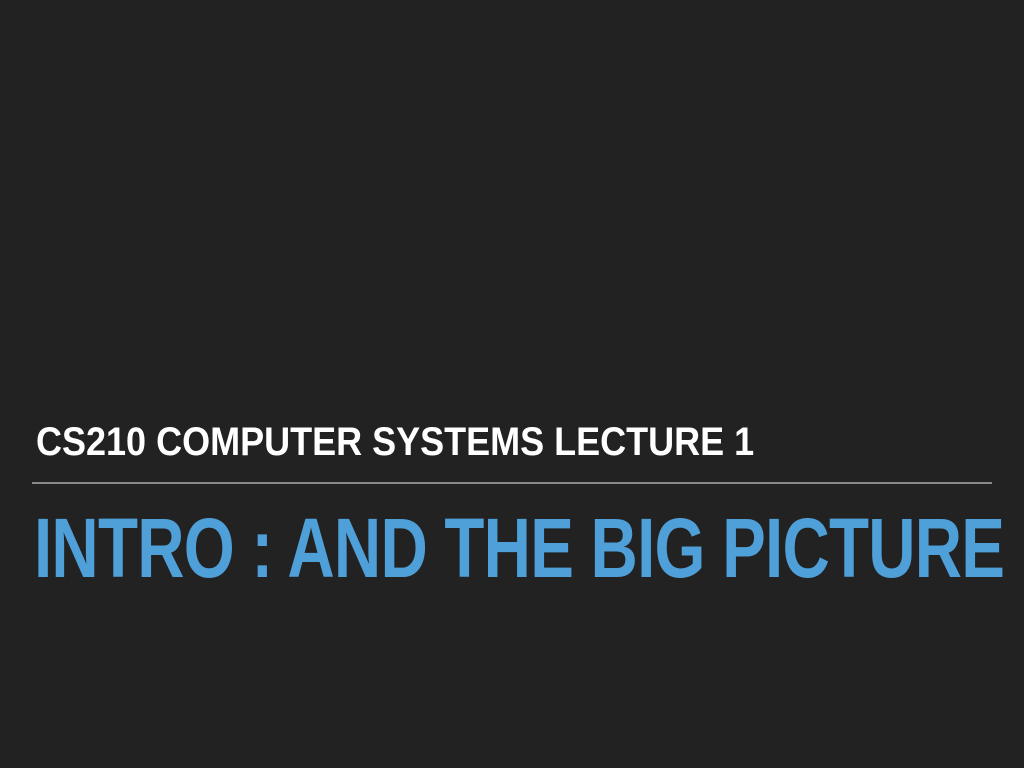  Describe the element at coordinates (519, 548) in the screenshot. I see `slide-title: INTRO : AND THE BIG PICTURE` at that location.